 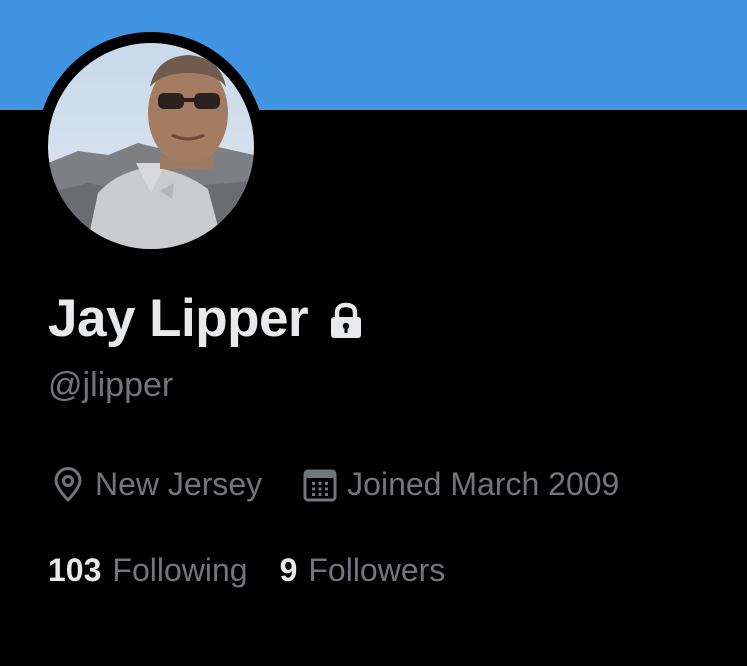 I want to click on join-date: Joined March 2009, so click(x=460, y=484).